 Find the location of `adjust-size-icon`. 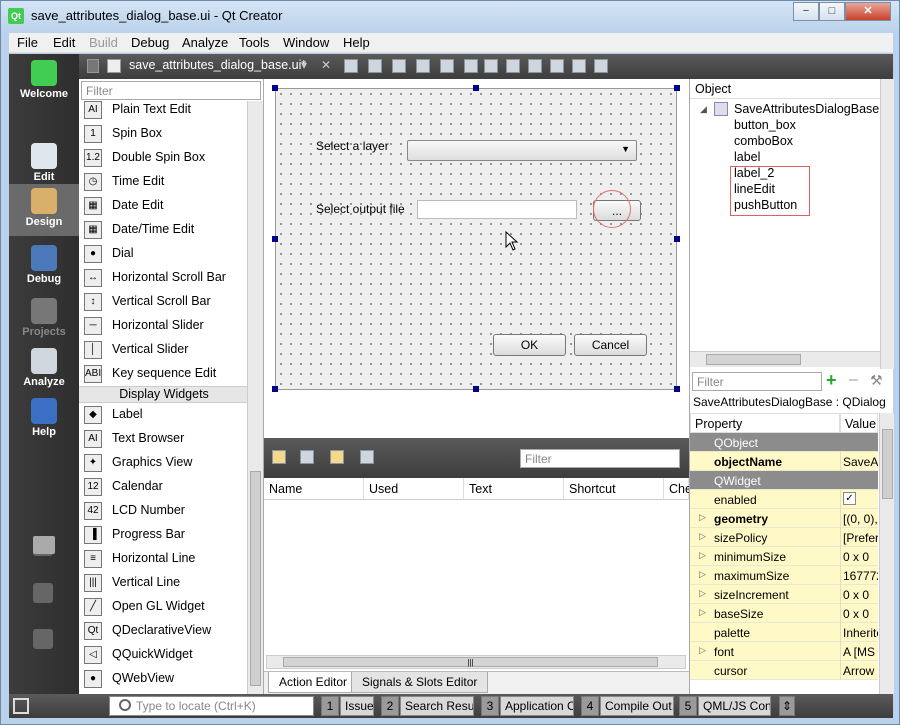

adjust-size-icon is located at coordinates (601, 66).